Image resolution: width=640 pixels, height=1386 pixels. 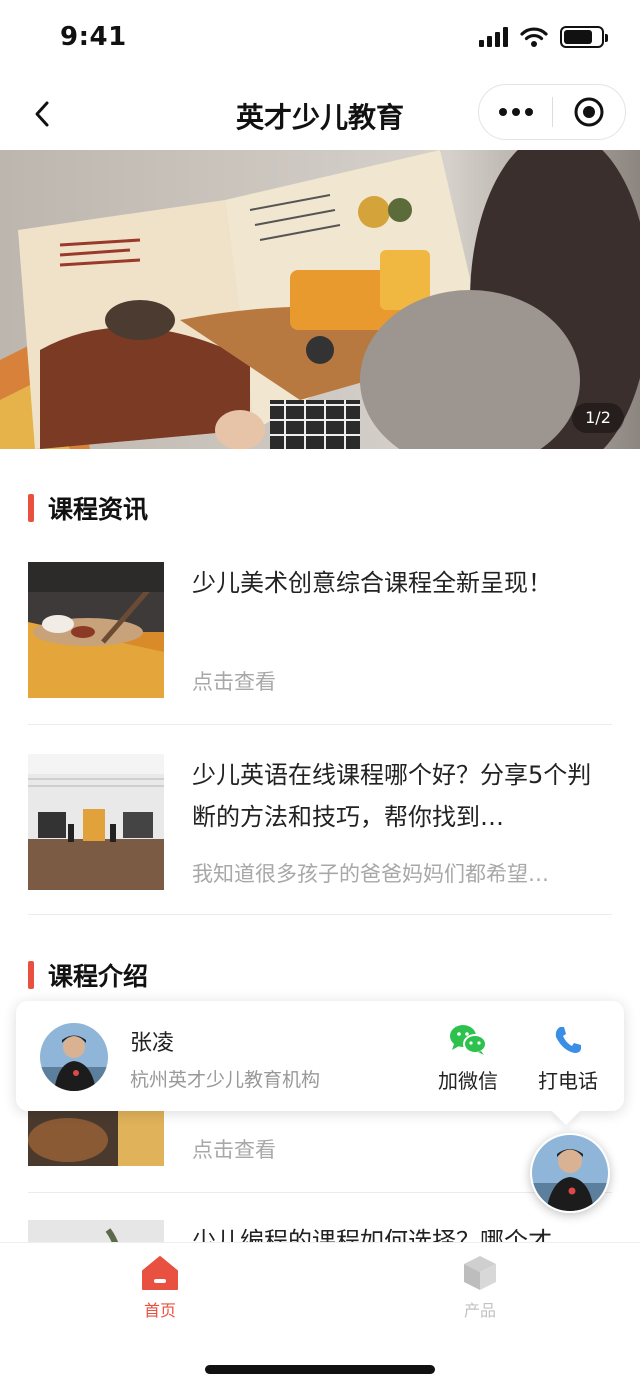 What do you see at coordinates (320, 38) in the screenshot?
I see `status-bar: 9:41` at bounding box center [320, 38].